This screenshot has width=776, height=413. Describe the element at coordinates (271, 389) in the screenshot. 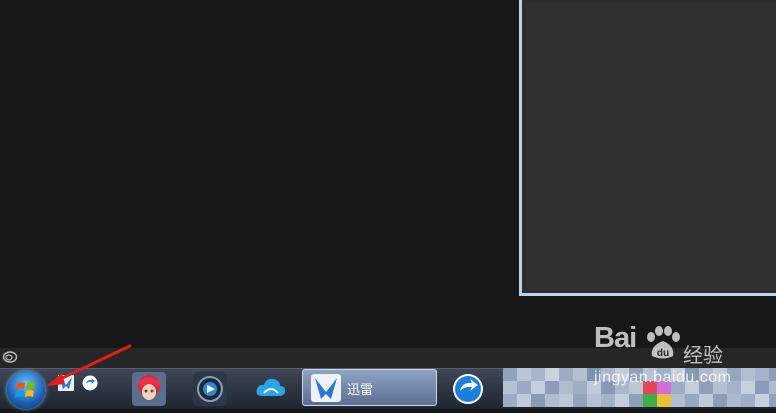

I see `cloud-icon` at that location.